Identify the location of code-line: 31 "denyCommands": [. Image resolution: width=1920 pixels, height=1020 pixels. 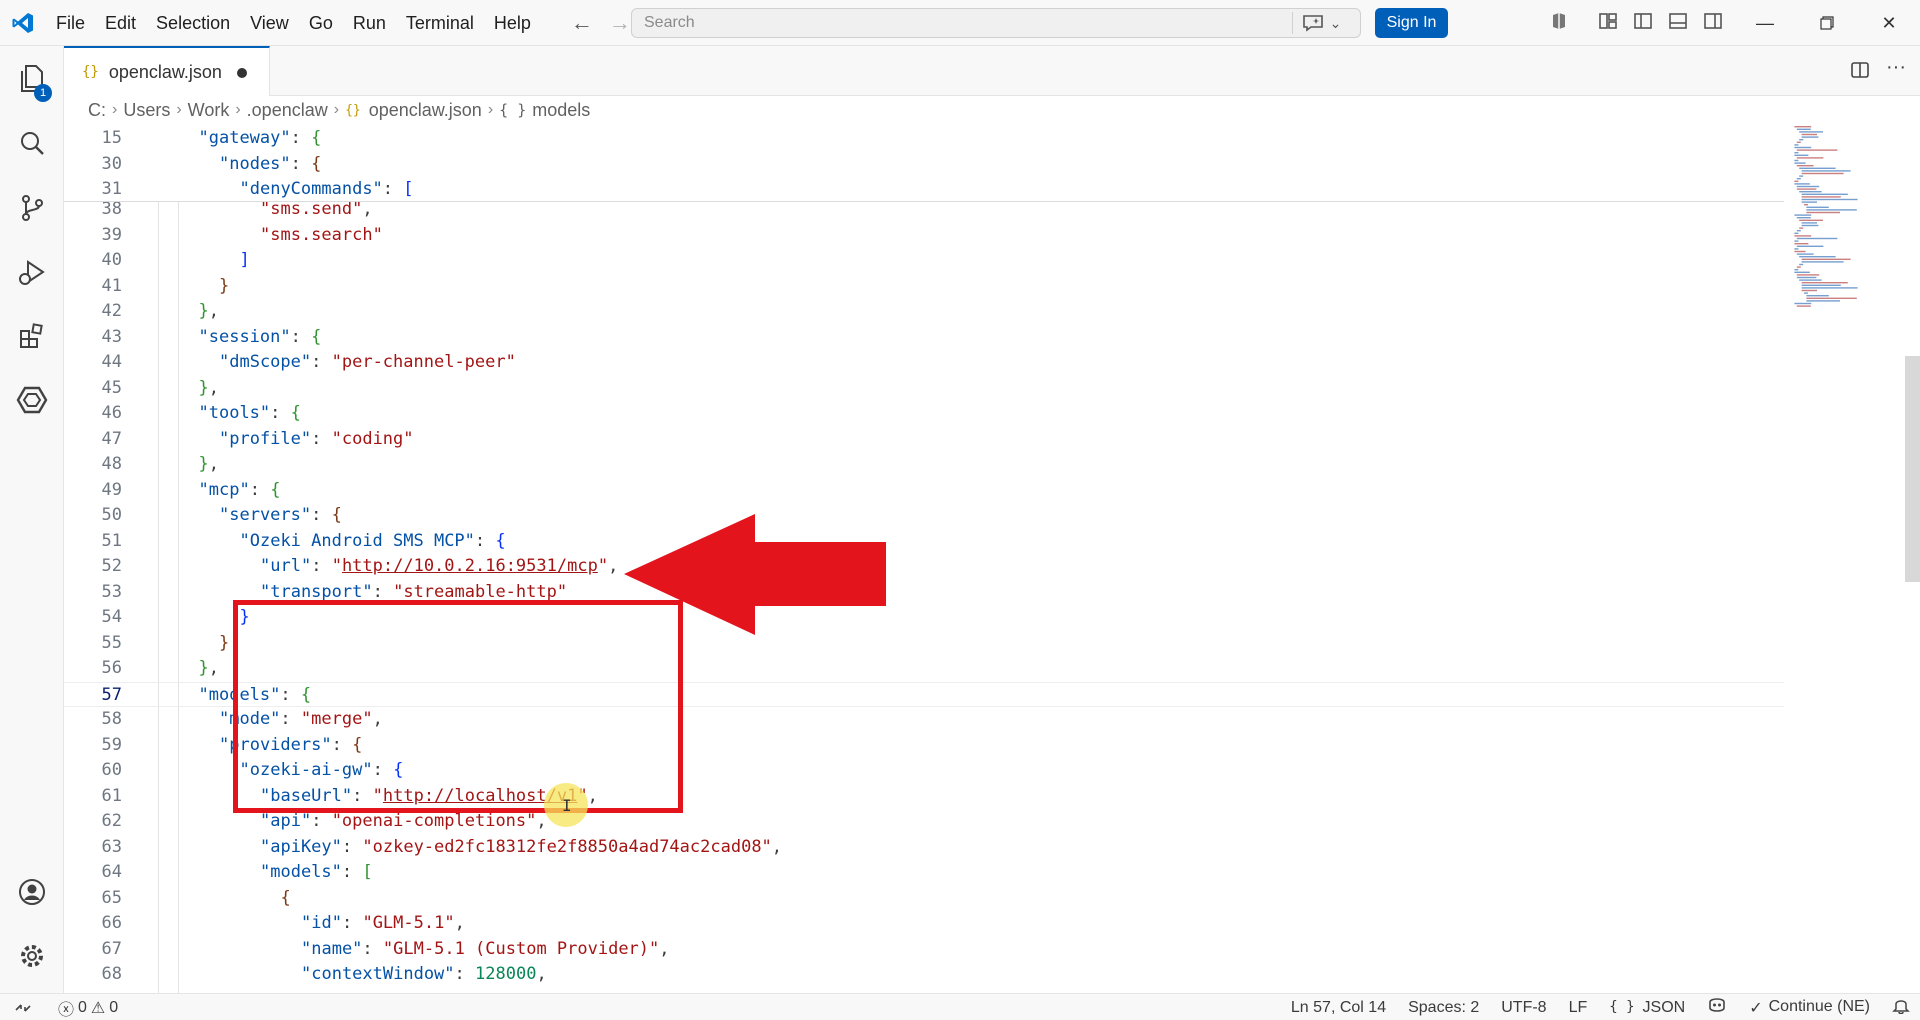
(924, 190).